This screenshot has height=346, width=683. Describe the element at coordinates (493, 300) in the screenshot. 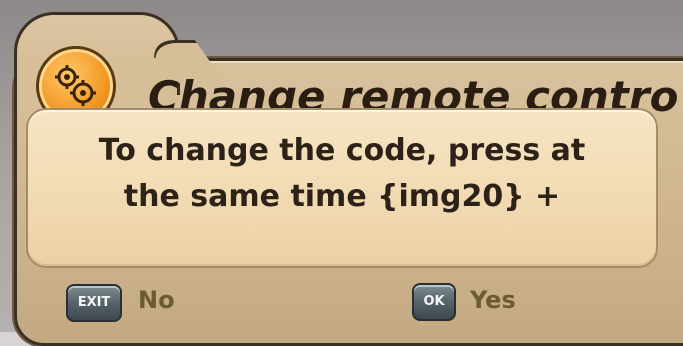

I see `yes-label: Yes` at that location.